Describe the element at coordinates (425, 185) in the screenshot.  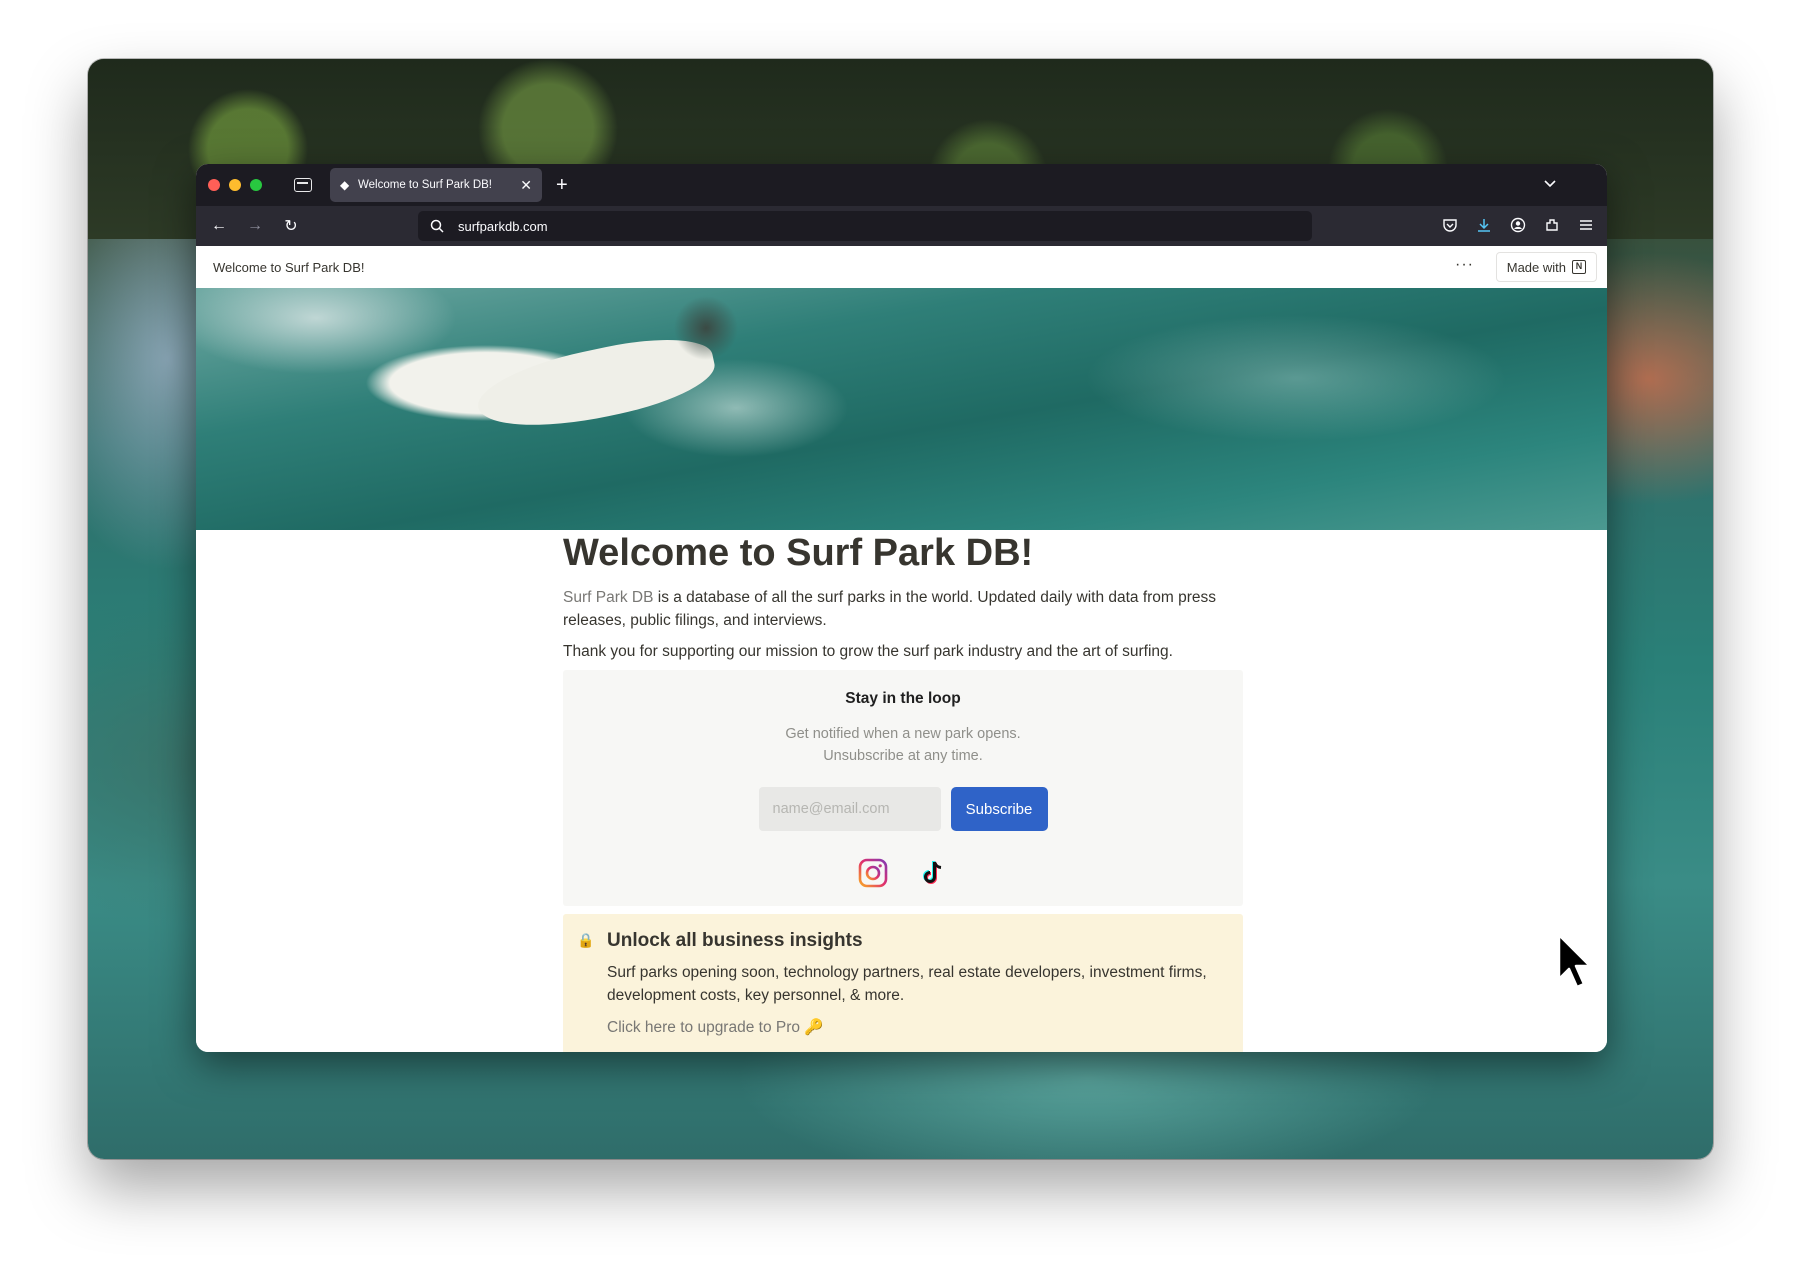
I see `tab-title: Welcome to Surf Park DB!` at that location.